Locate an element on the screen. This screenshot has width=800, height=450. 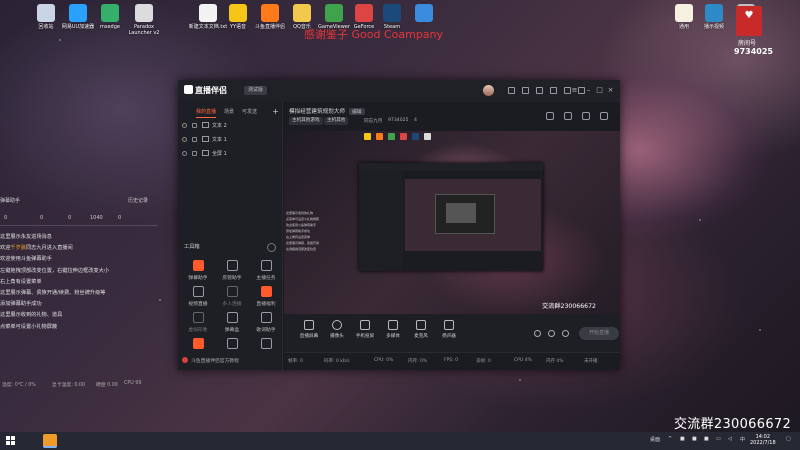
toolbox-item: 主播任务 is located at coordinates (266, 270).